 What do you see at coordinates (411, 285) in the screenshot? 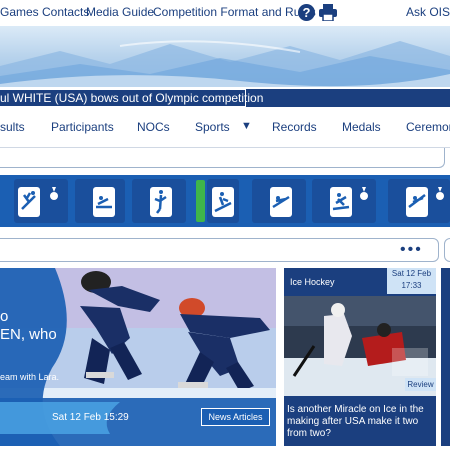
I see `side-date-line2: 17:33` at bounding box center [411, 285].